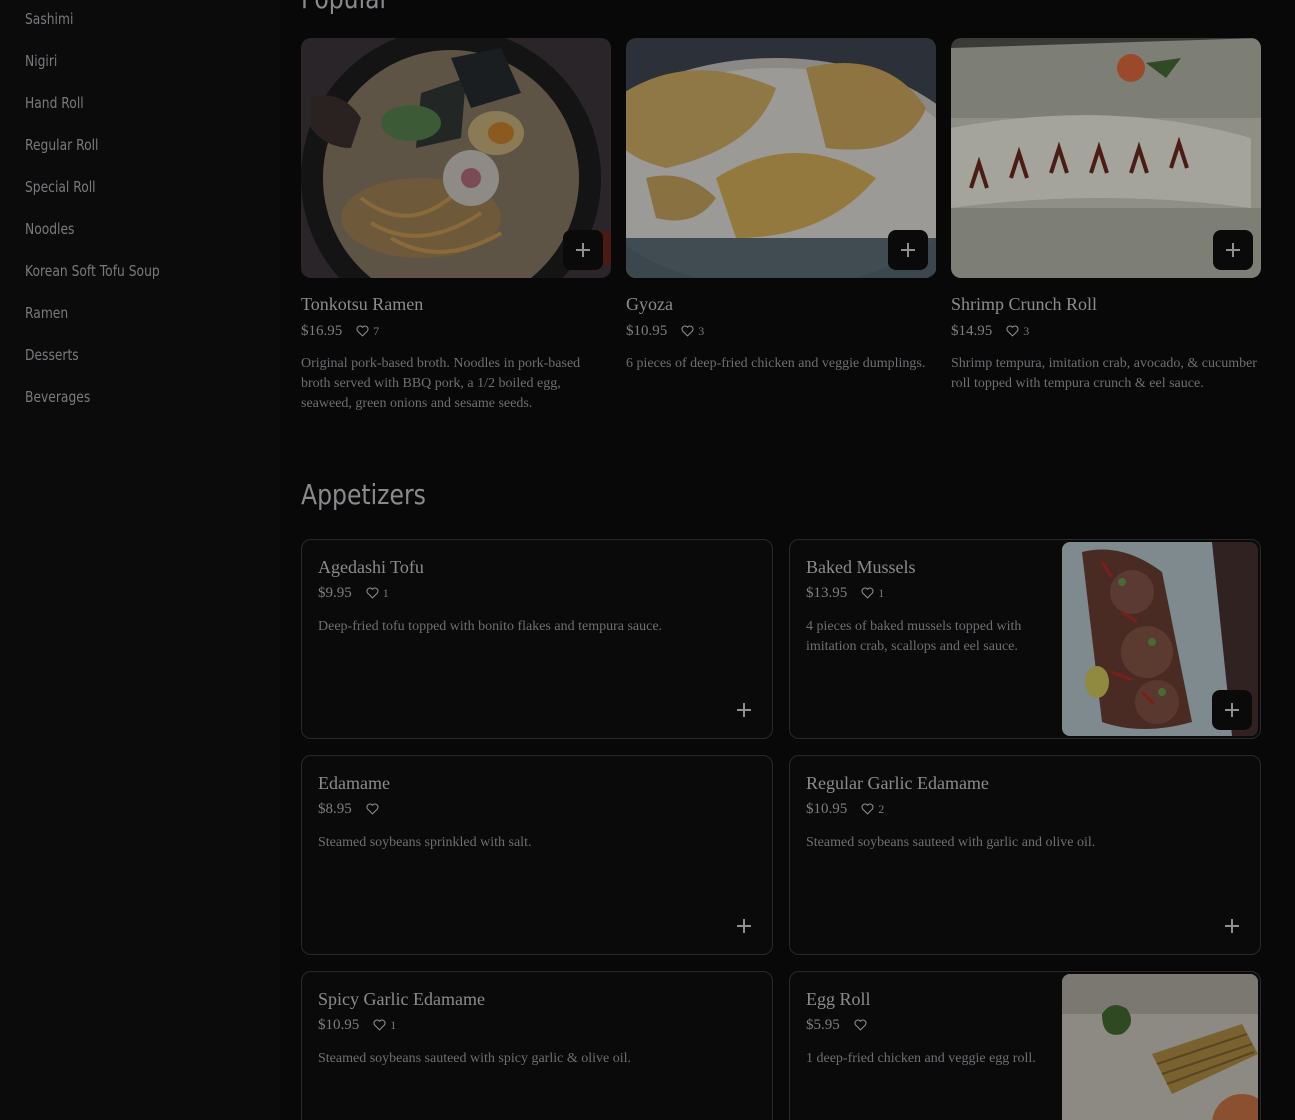  What do you see at coordinates (425, 842) in the screenshot?
I see `item-description: Steamed soybeans sprinkled with salt.` at bounding box center [425, 842].